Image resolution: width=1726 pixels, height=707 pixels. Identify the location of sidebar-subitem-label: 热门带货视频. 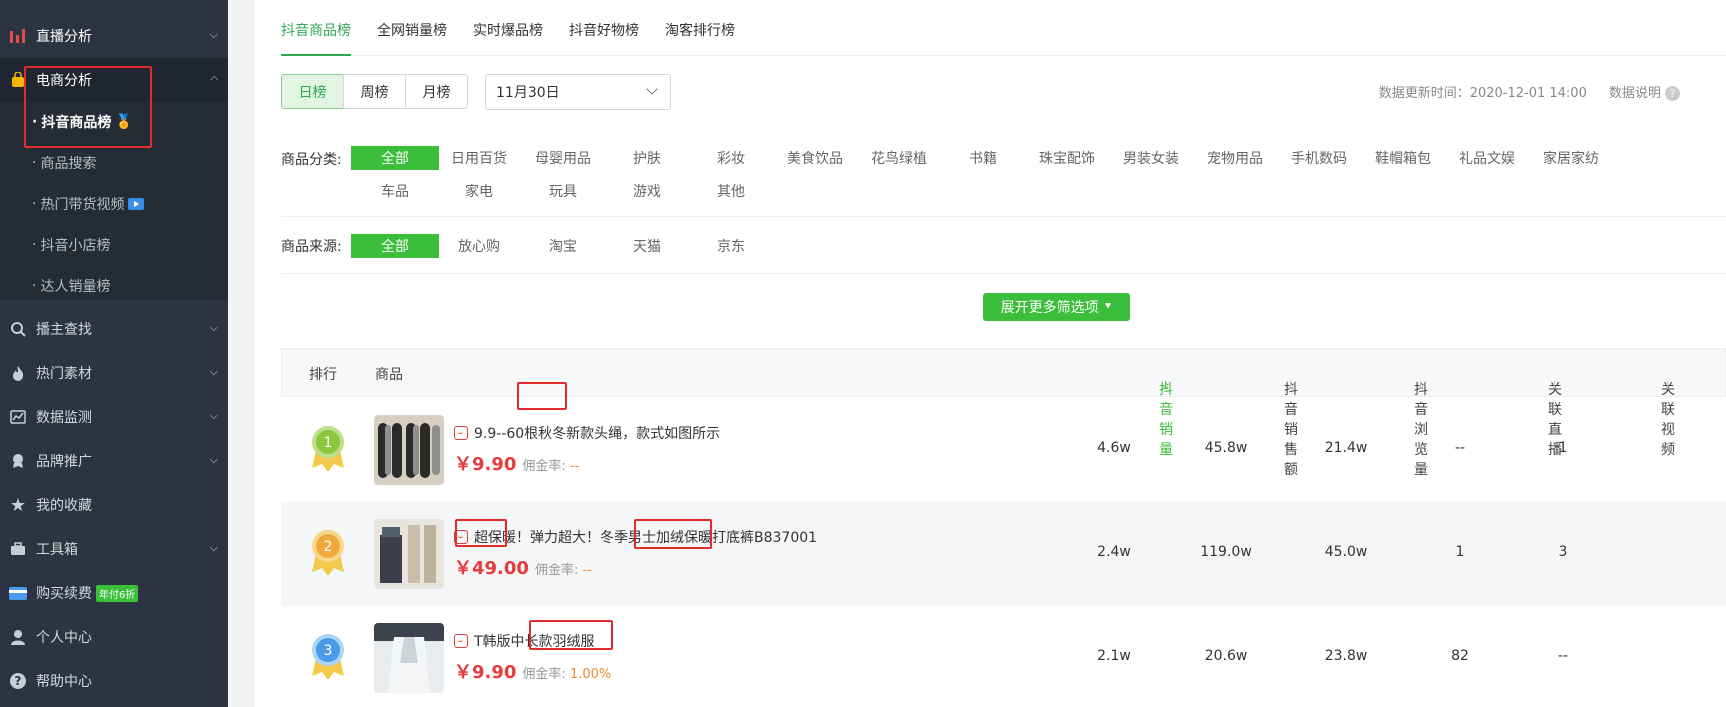
(82, 205).